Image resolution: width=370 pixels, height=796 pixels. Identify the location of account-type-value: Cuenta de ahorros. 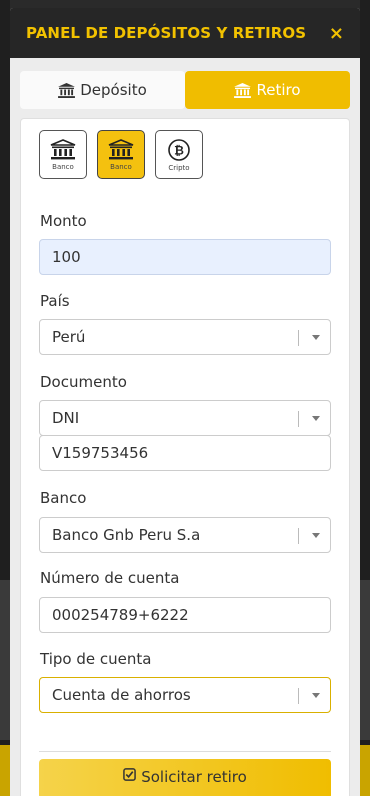
(121, 695).